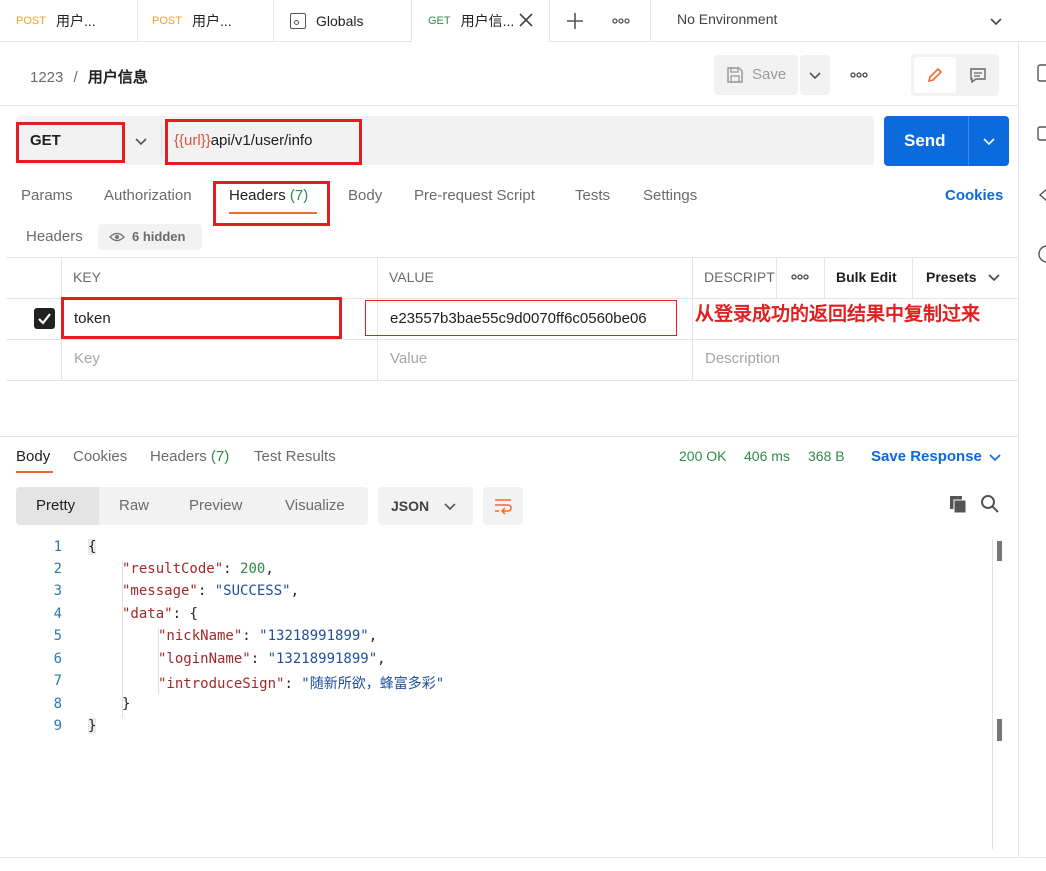 The image size is (1046, 871). I want to click on code-line: 4 "data": {, so click(495, 617).